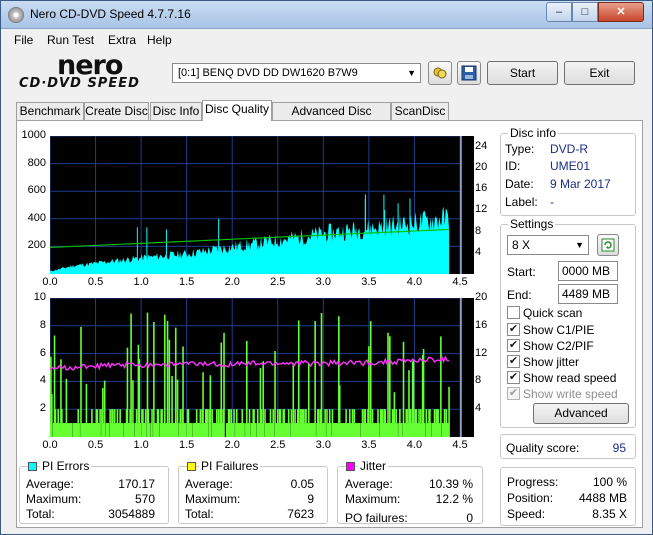  What do you see at coordinates (250, 240) in the screenshot?
I see `pi-errors-area` at bounding box center [250, 240].